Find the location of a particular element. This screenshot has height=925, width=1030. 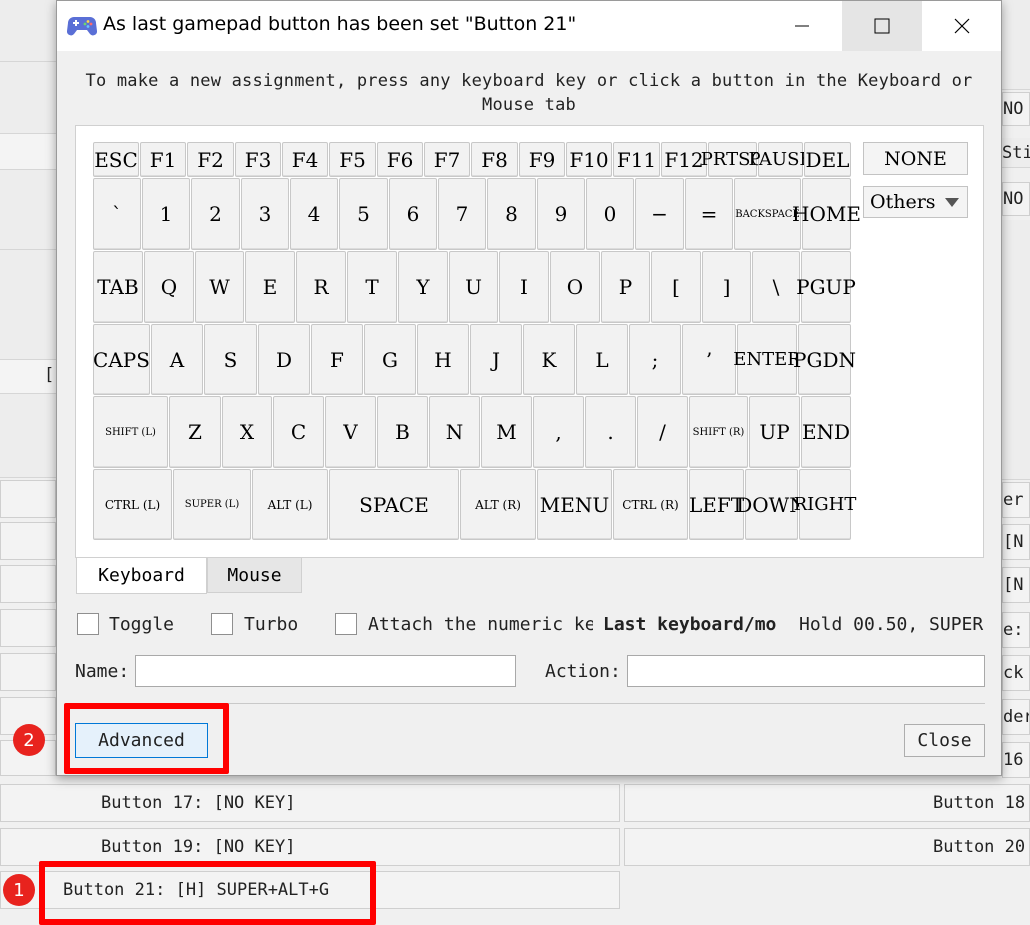

key-f9: F9 is located at coordinates (542, 159).